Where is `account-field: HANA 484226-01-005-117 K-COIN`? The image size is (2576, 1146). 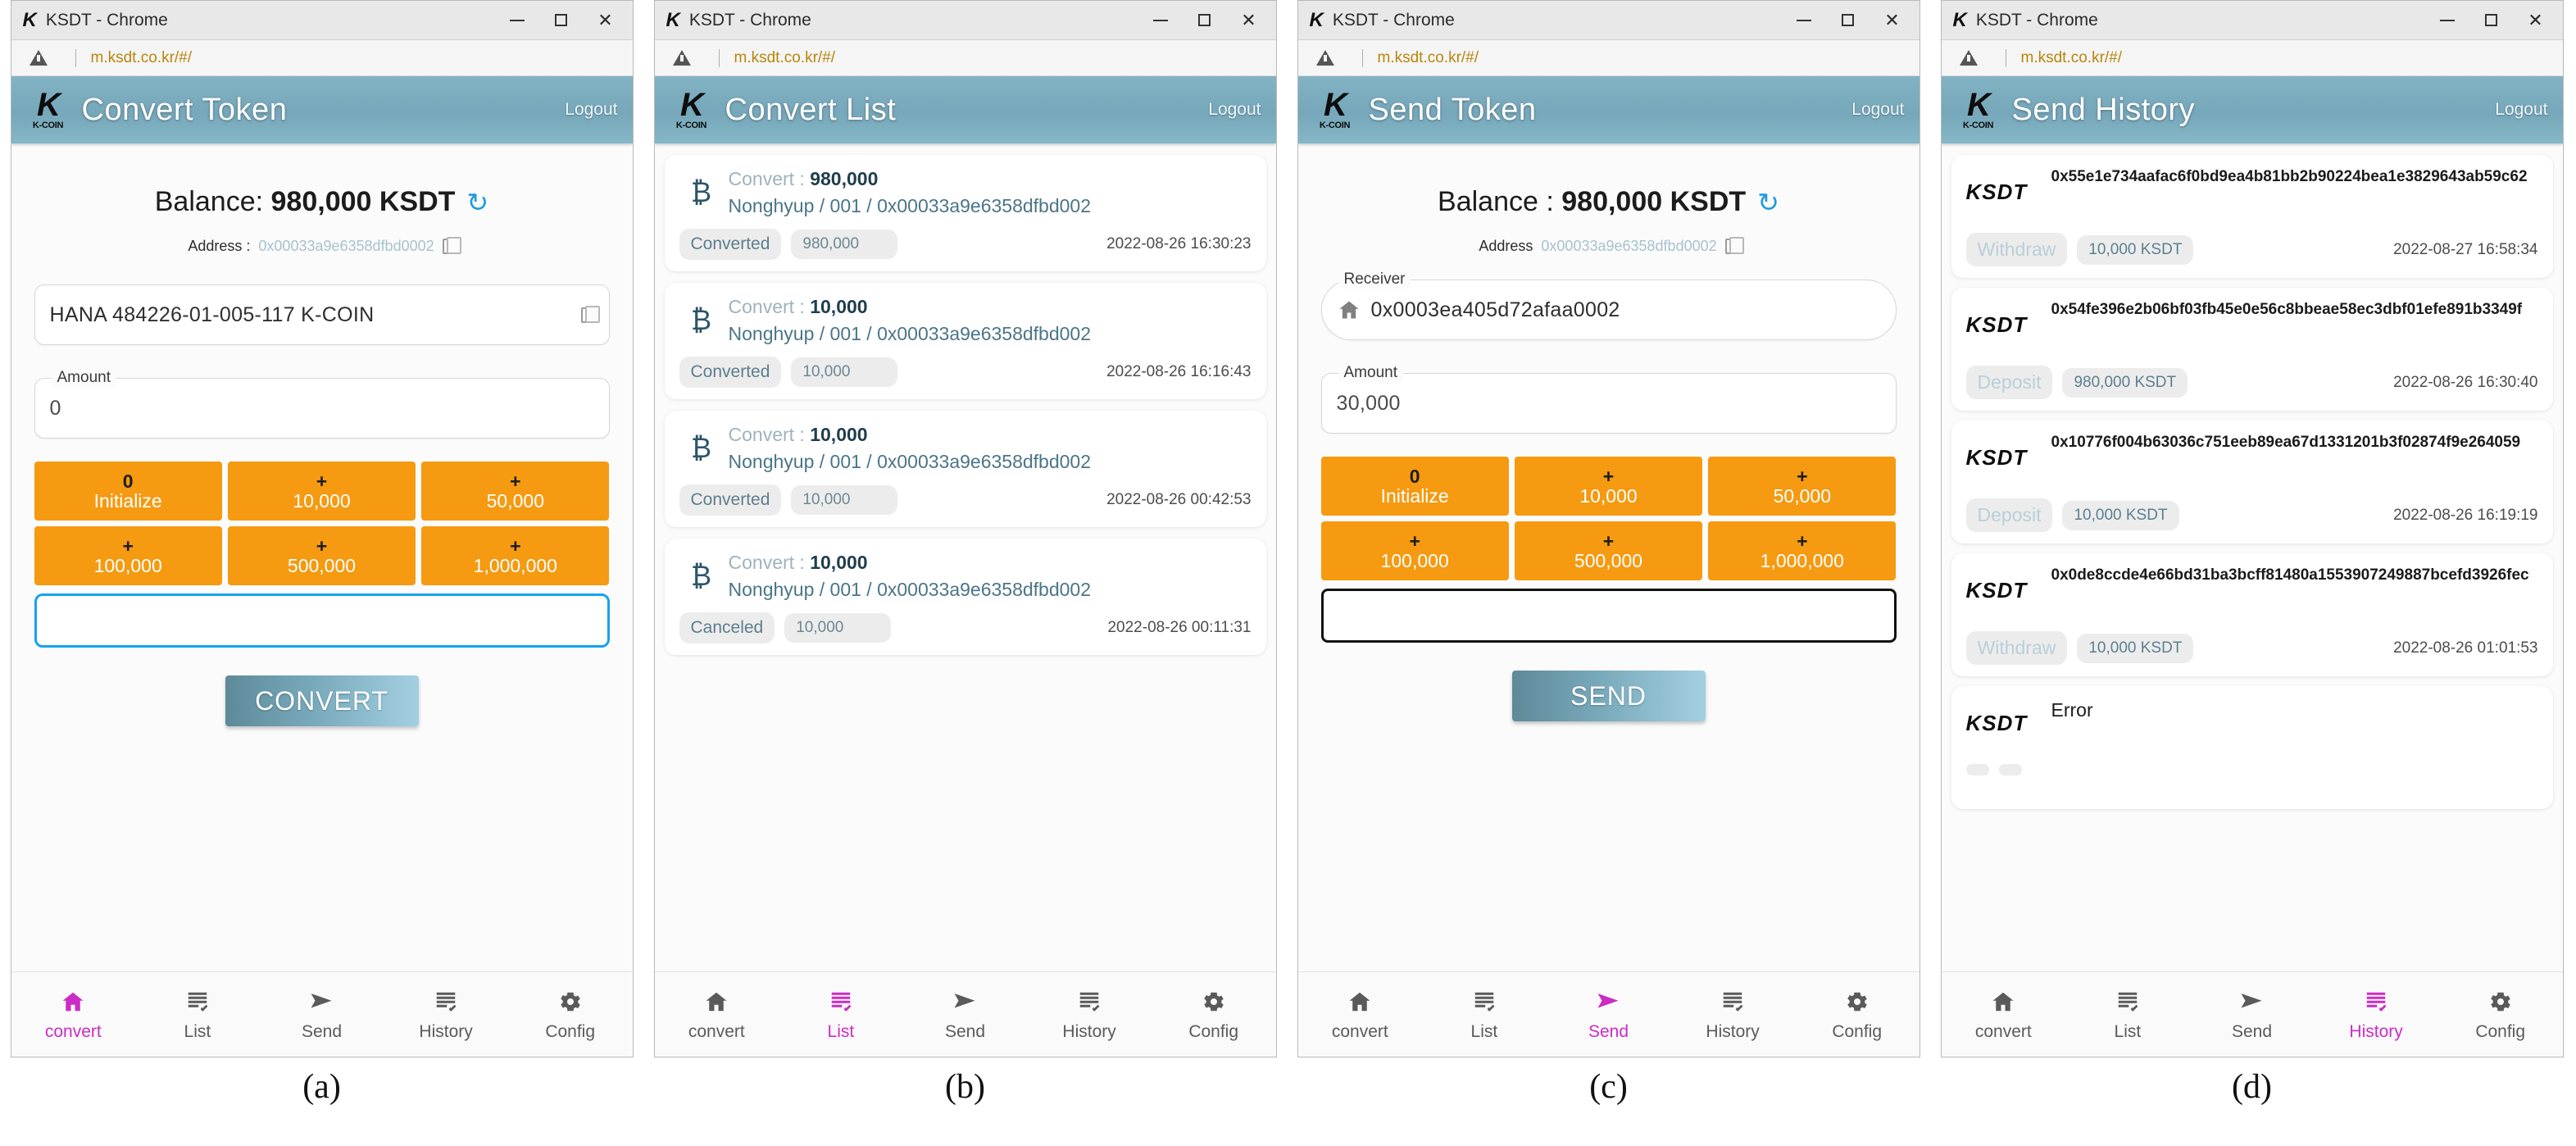 account-field: HANA 484226-01-005-117 K-COIN is located at coordinates (322, 314).